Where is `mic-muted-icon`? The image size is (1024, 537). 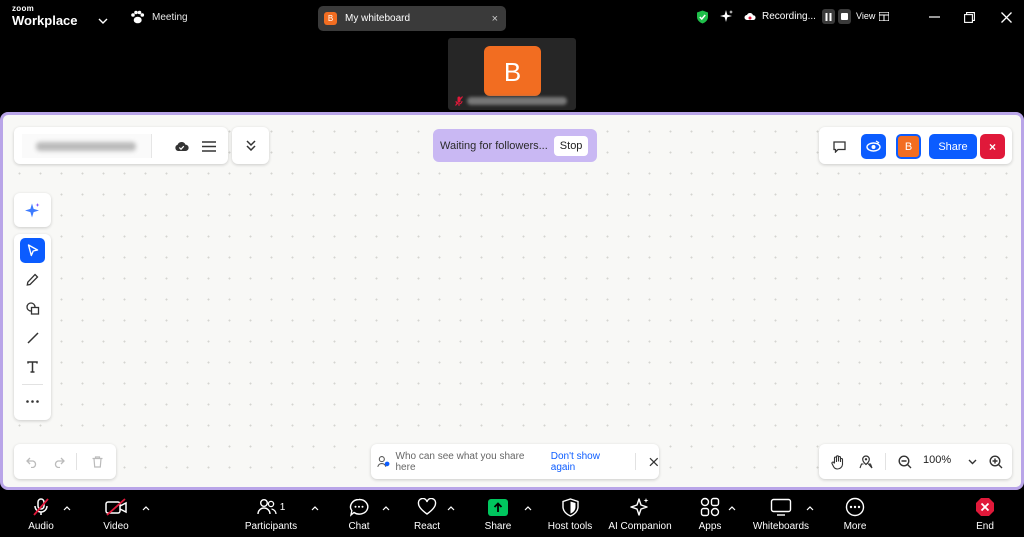
mic-muted-icon is located at coordinates (41, 507).